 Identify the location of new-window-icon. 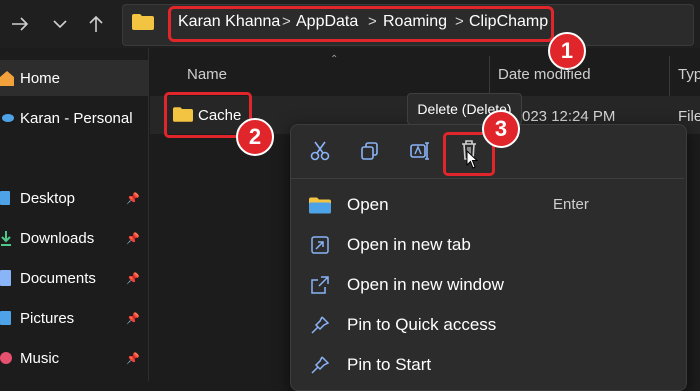
(320, 285).